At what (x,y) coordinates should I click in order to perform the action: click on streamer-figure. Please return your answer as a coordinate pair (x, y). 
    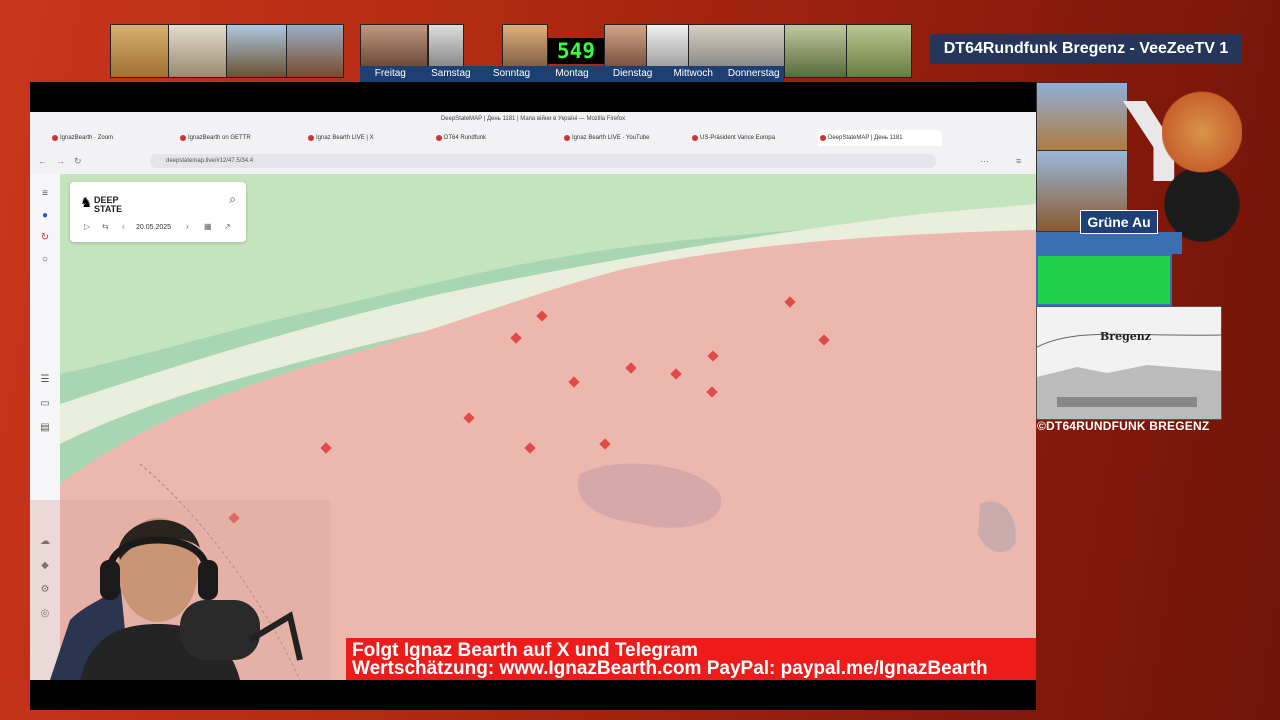
    Looking at the image, I should click on (180, 590).